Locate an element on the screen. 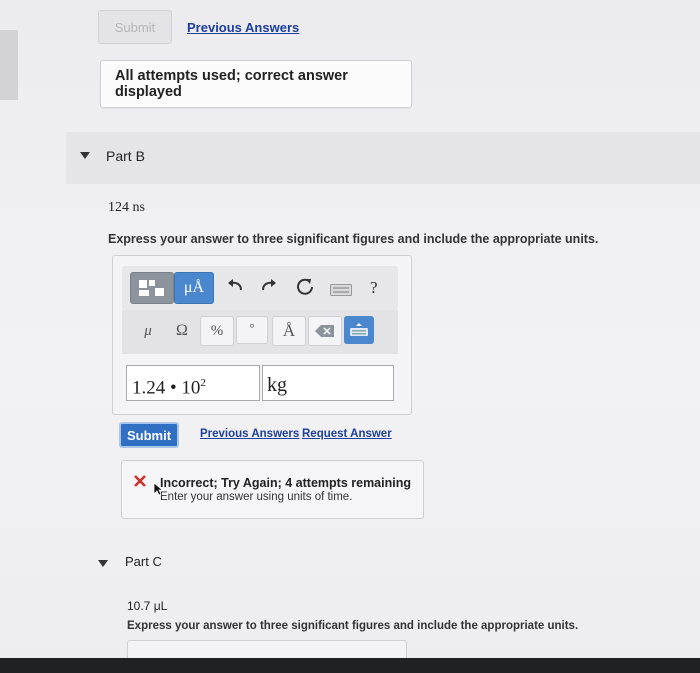 Image resolution: width=700 pixels, height=673 pixels. answer-value: 1.24 • 10 is located at coordinates (166, 388).